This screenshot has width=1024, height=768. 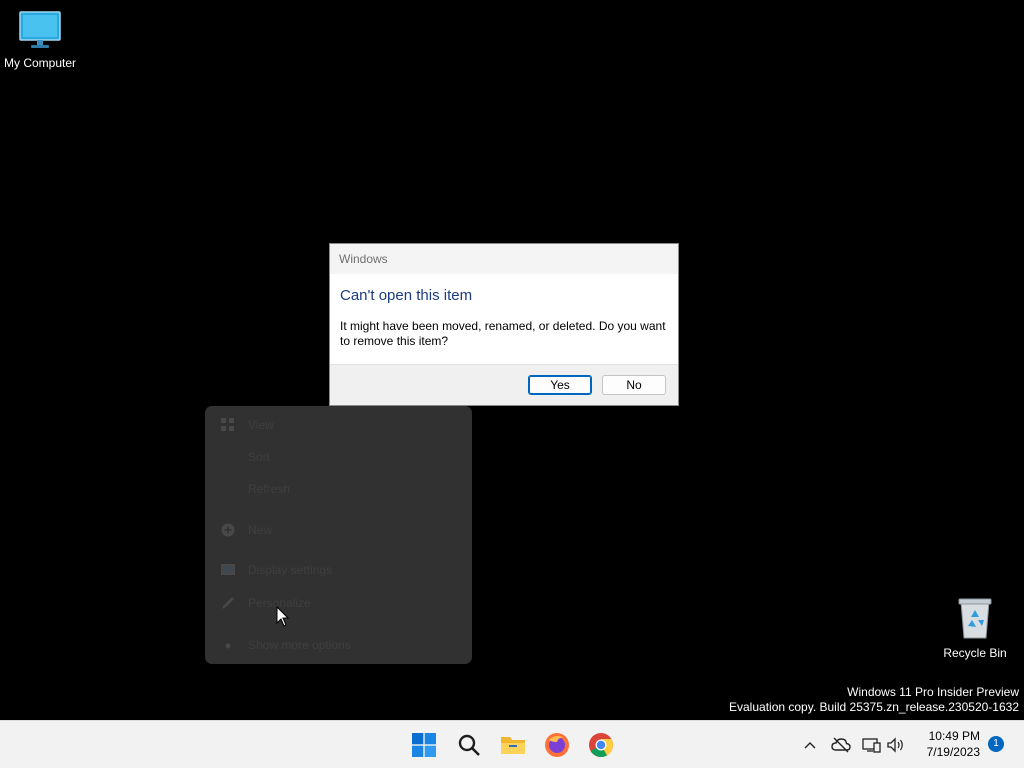 What do you see at coordinates (996, 744) in the screenshot?
I see `notification-badge: 1` at bounding box center [996, 744].